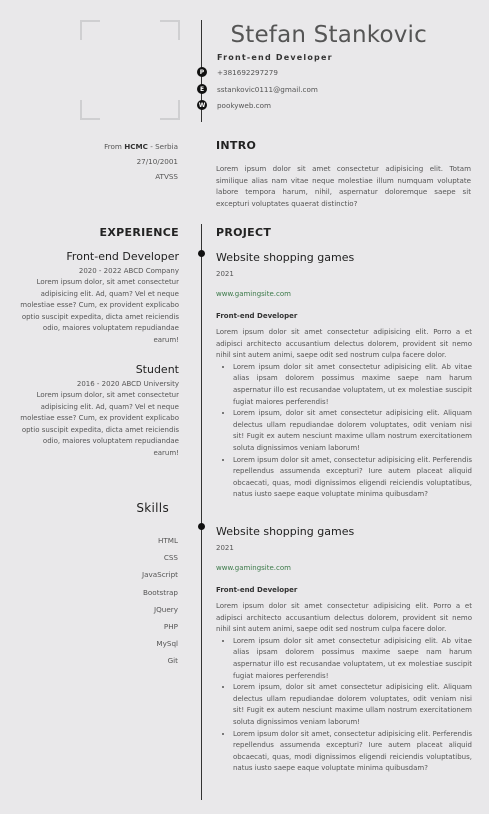 The height and width of the screenshot is (814, 489). What do you see at coordinates (236, 145) in the screenshot?
I see `intro-heading: INTRO` at bounding box center [236, 145].